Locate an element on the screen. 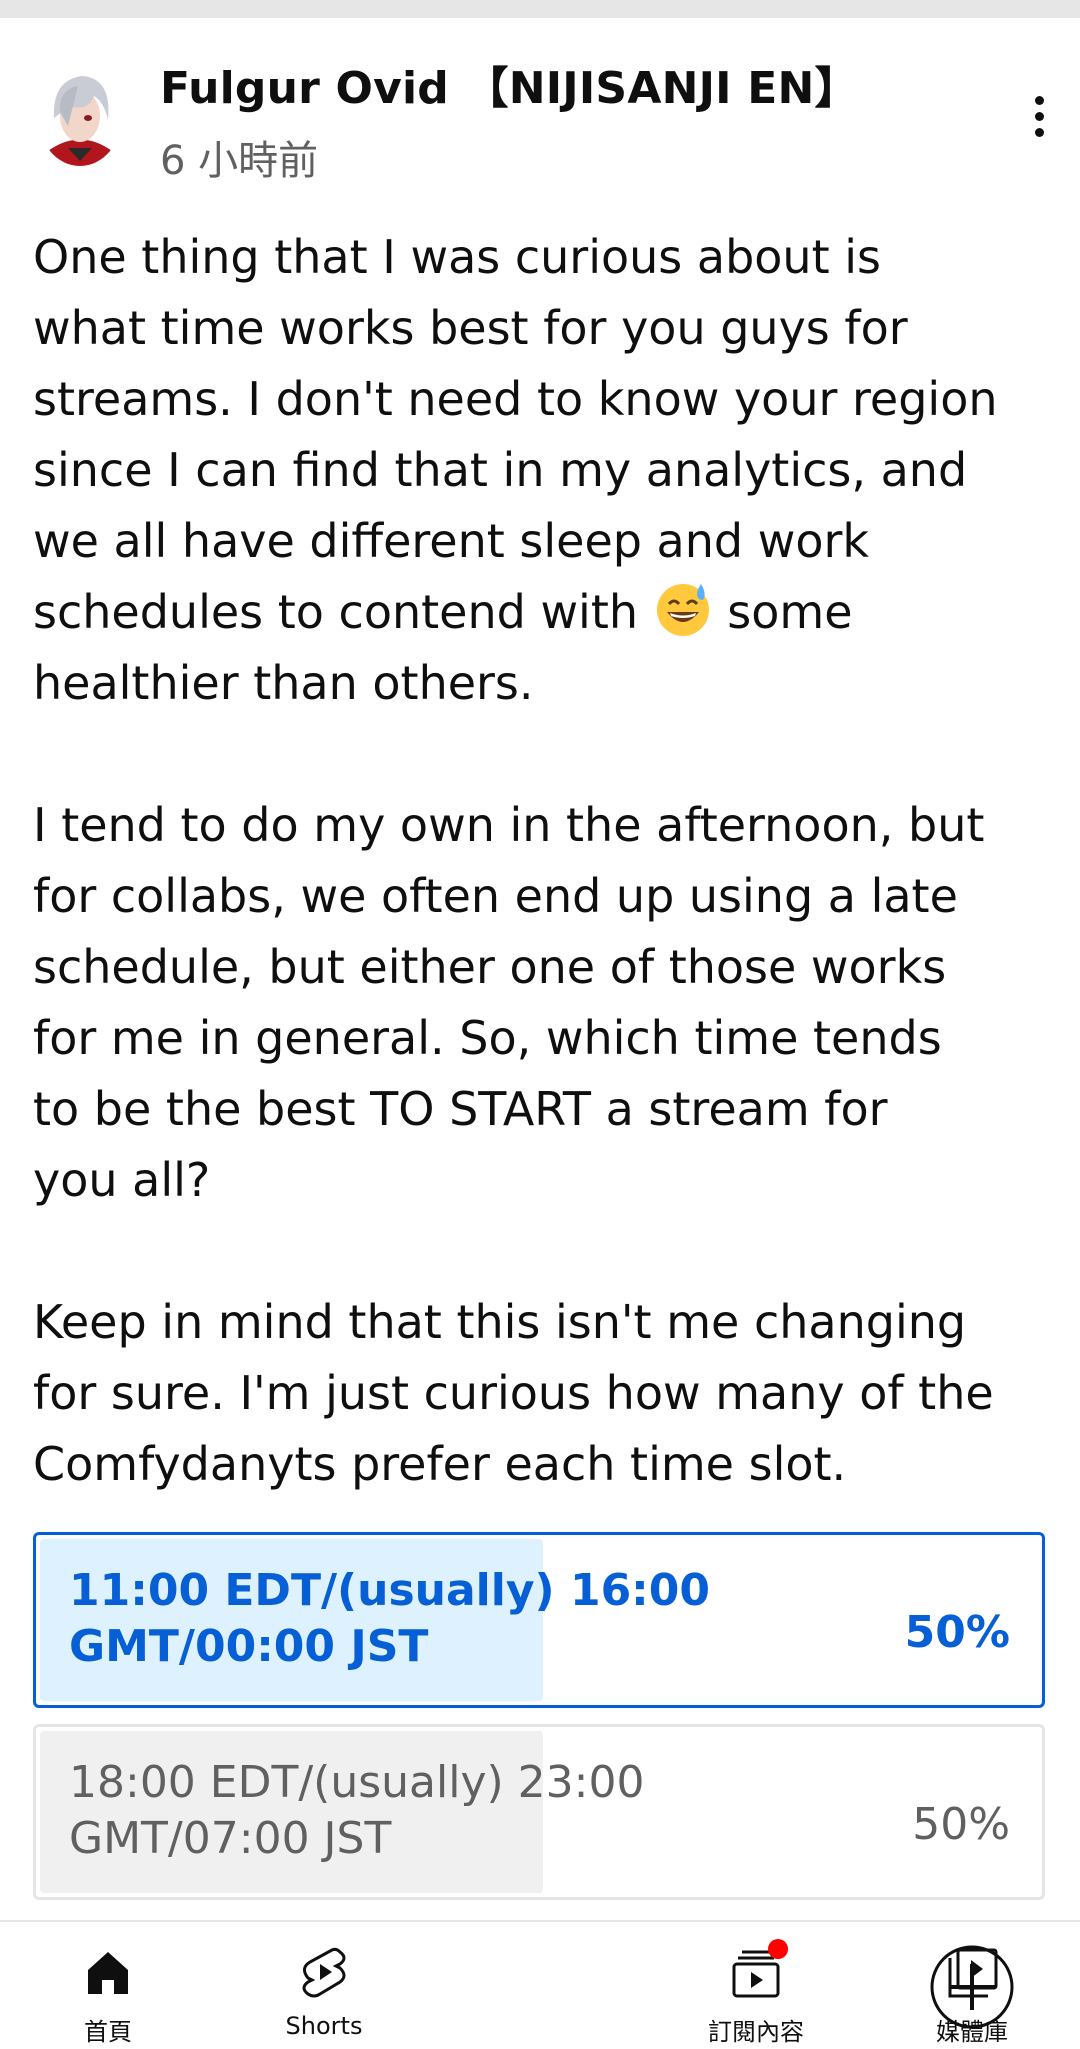 This screenshot has height=2049, width=1080. nav-library: 媒體庫 is located at coordinates (972, 1985).